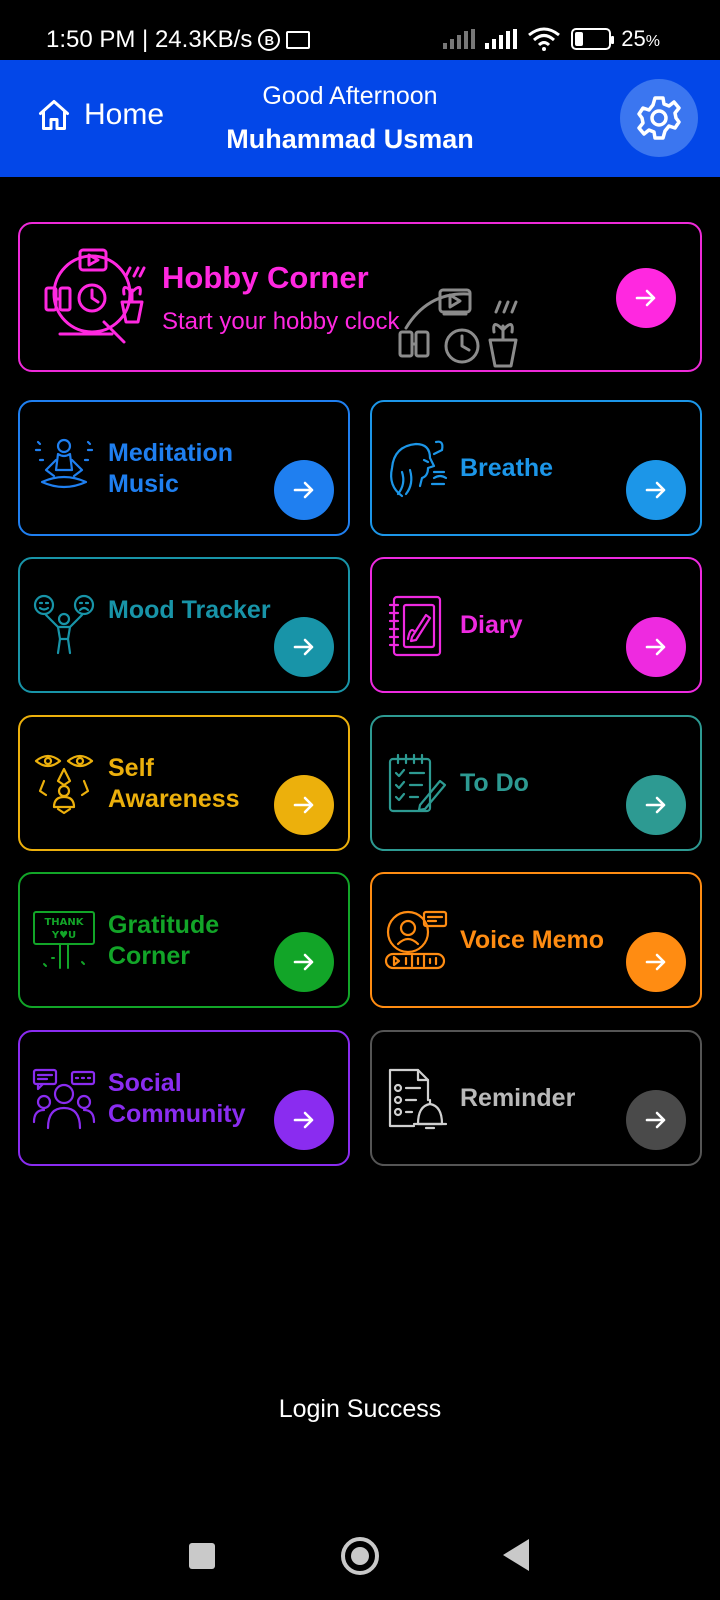 This screenshot has width=720, height=1600. I want to click on b-icon: B, so click(269, 40).